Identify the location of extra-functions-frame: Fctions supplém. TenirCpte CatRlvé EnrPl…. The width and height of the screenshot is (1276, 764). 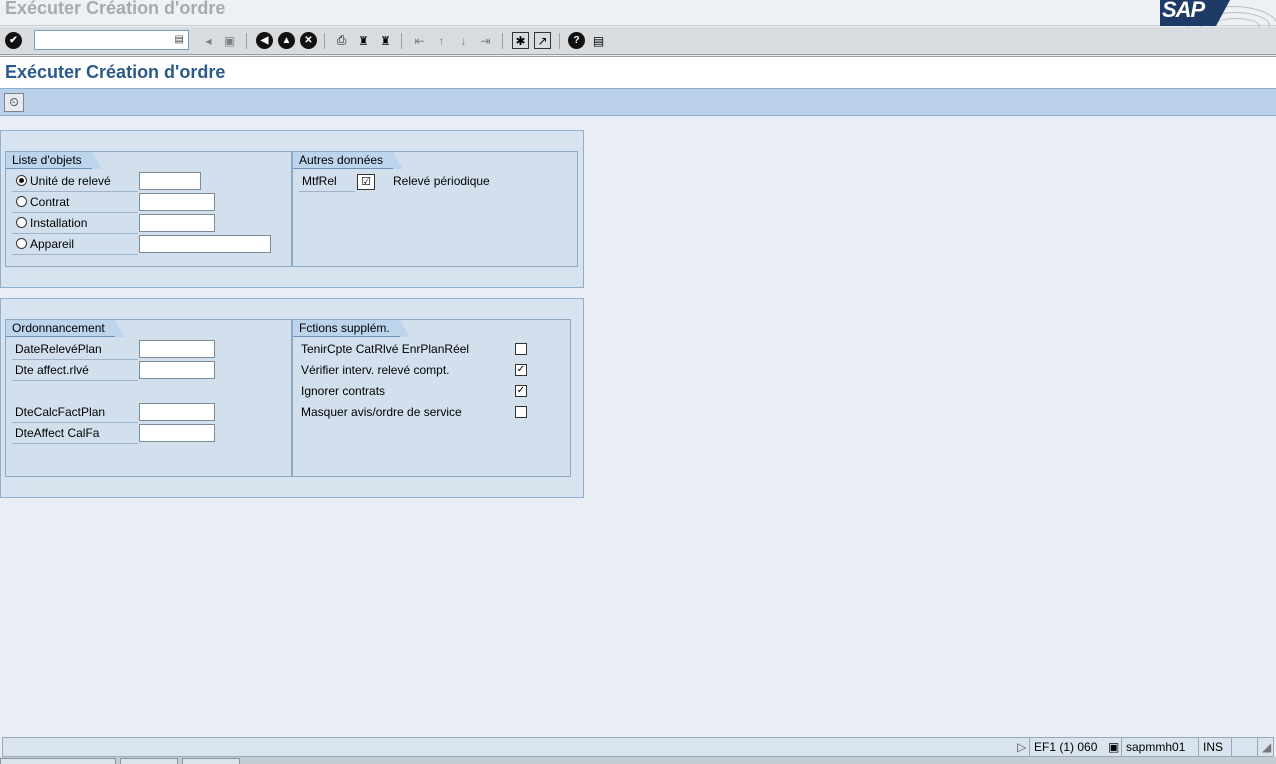
(431, 398).